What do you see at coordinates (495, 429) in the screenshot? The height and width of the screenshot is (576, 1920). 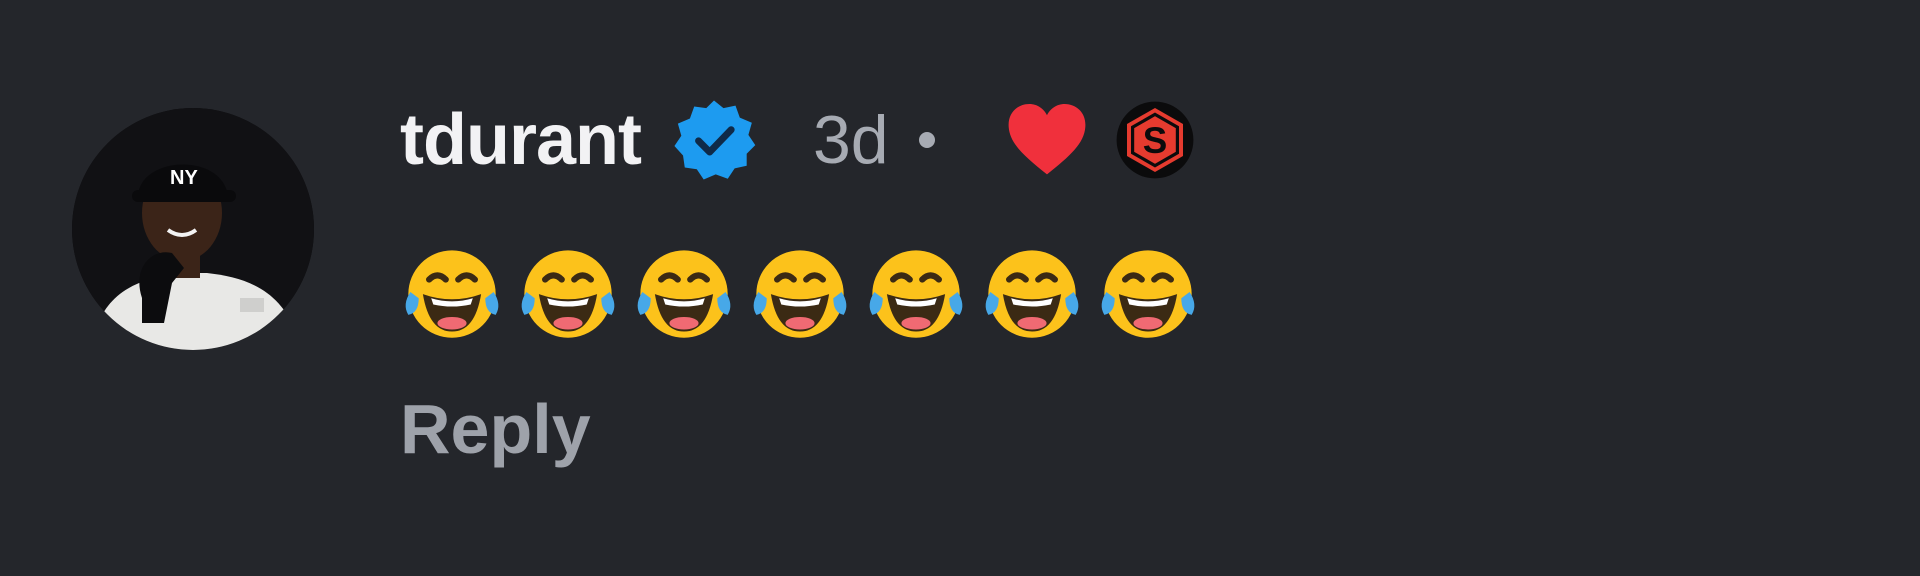 I see `reply-button: Reply` at bounding box center [495, 429].